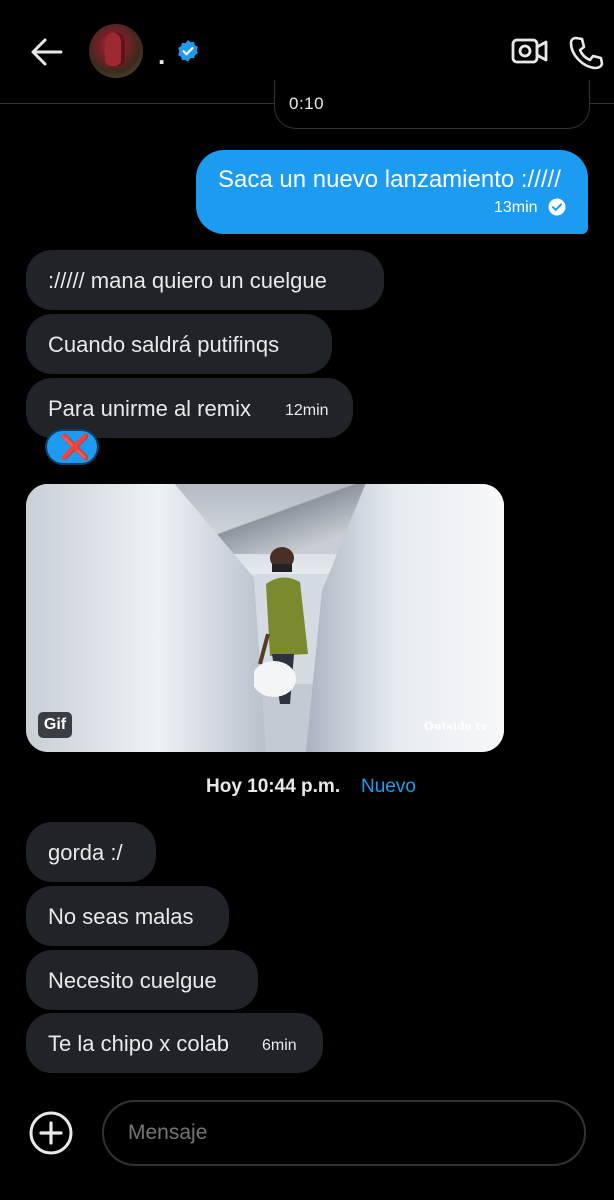  I want to click on new-messages-label: Nuevo, so click(388, 786).